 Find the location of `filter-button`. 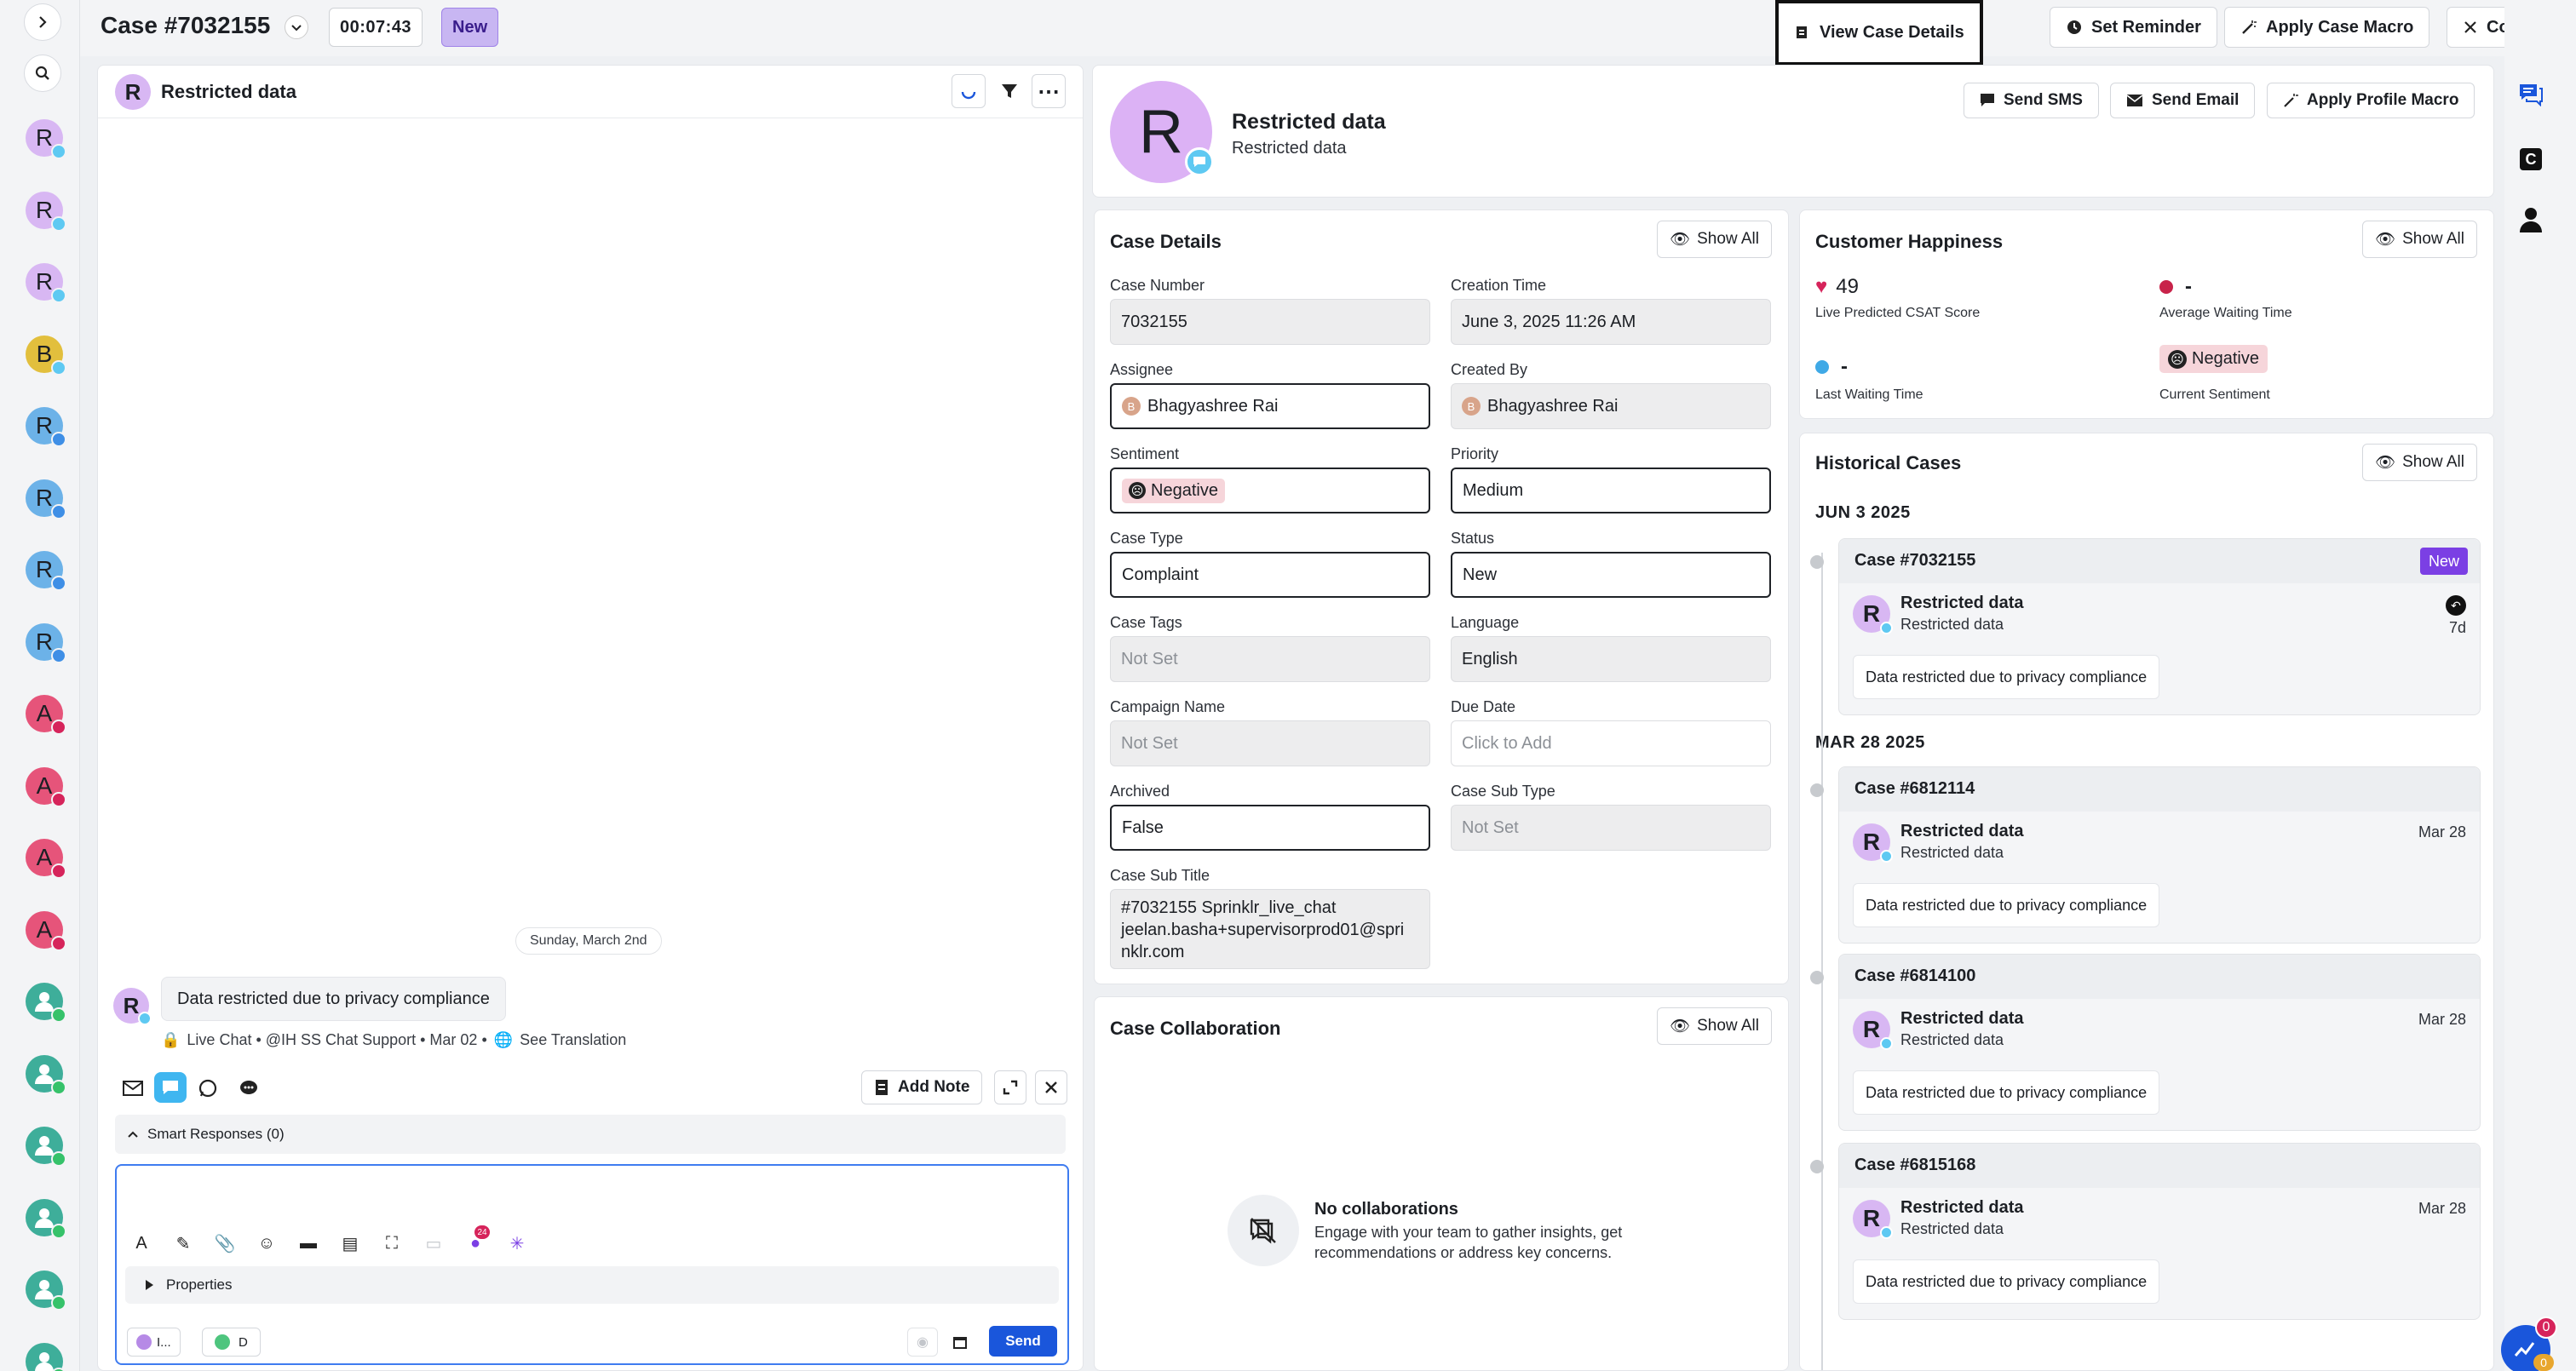

filter-button is located at coordinates (1009, 91).